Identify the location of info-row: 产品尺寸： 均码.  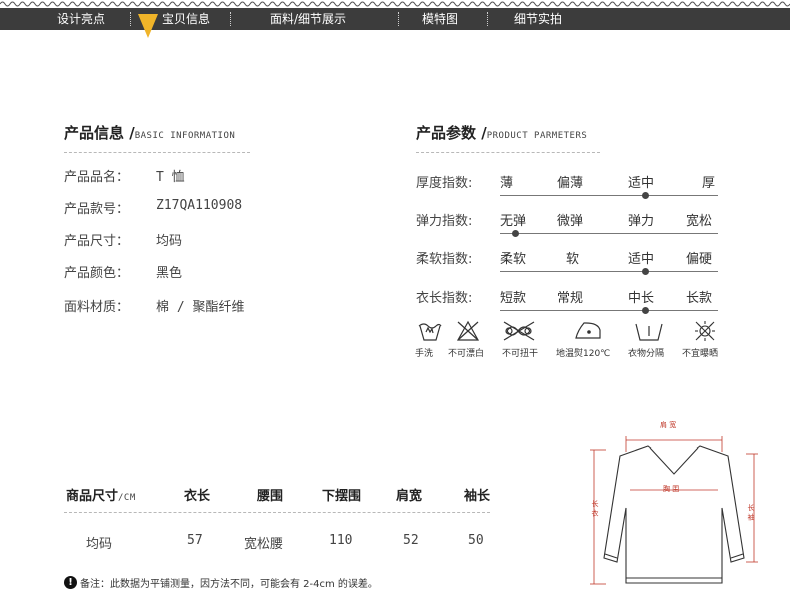
(123, 239).